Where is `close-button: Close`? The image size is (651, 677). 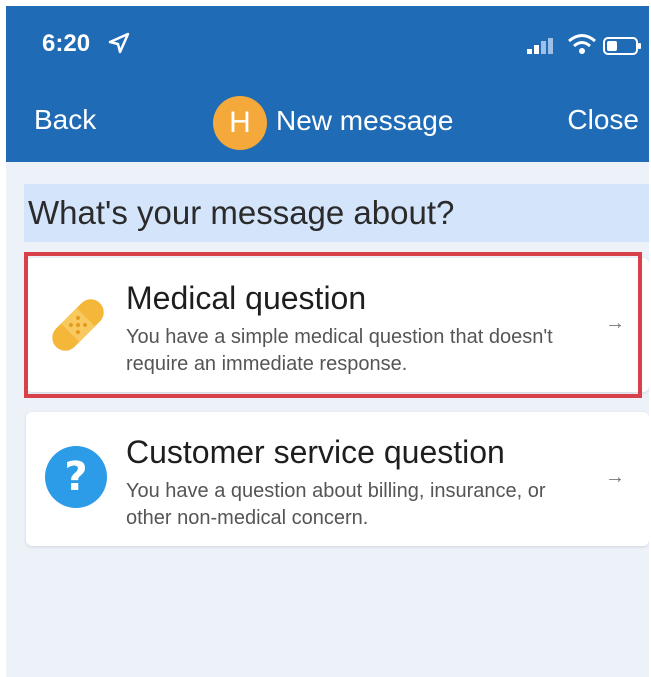
close-button: Close is located at coordinates (603, 120).